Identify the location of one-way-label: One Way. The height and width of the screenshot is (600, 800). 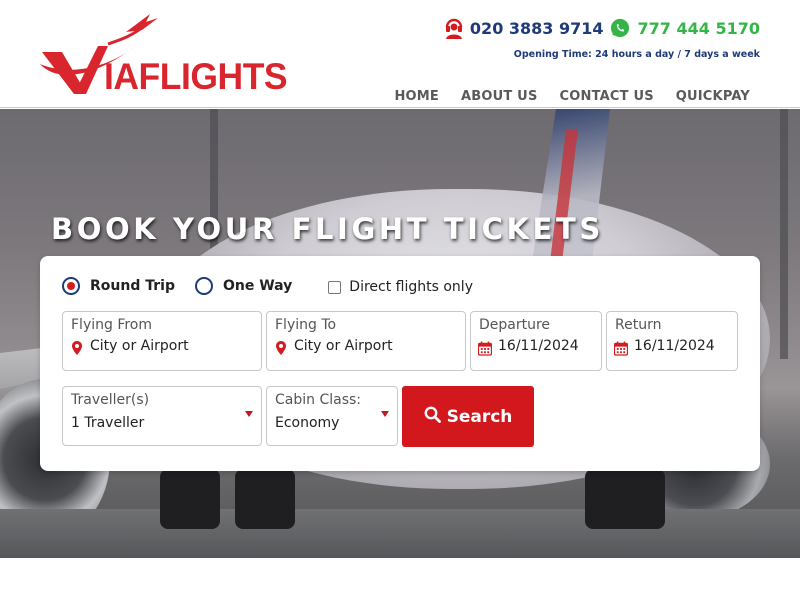
(257, 286).